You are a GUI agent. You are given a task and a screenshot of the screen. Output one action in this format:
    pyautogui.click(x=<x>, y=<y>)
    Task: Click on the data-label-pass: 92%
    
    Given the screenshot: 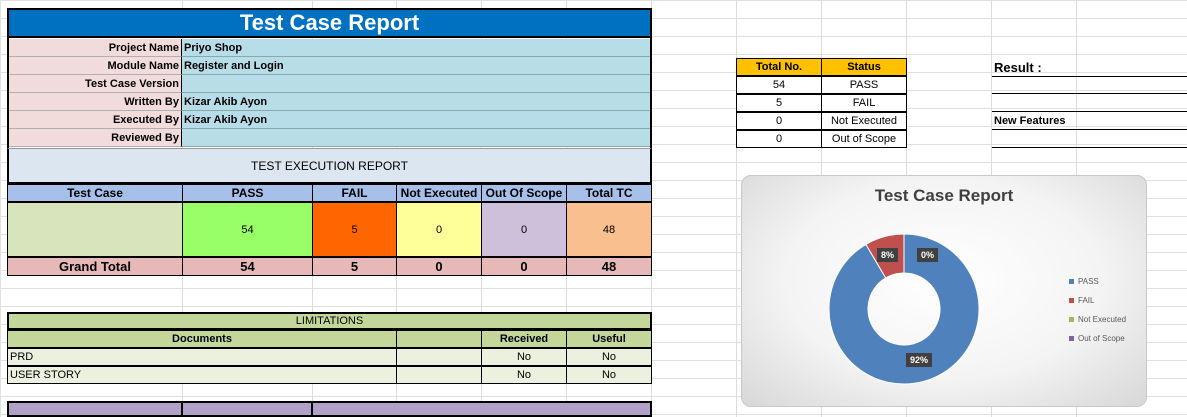 What is the action you would take?
    pyautogui.click(x=919, y=360)
    